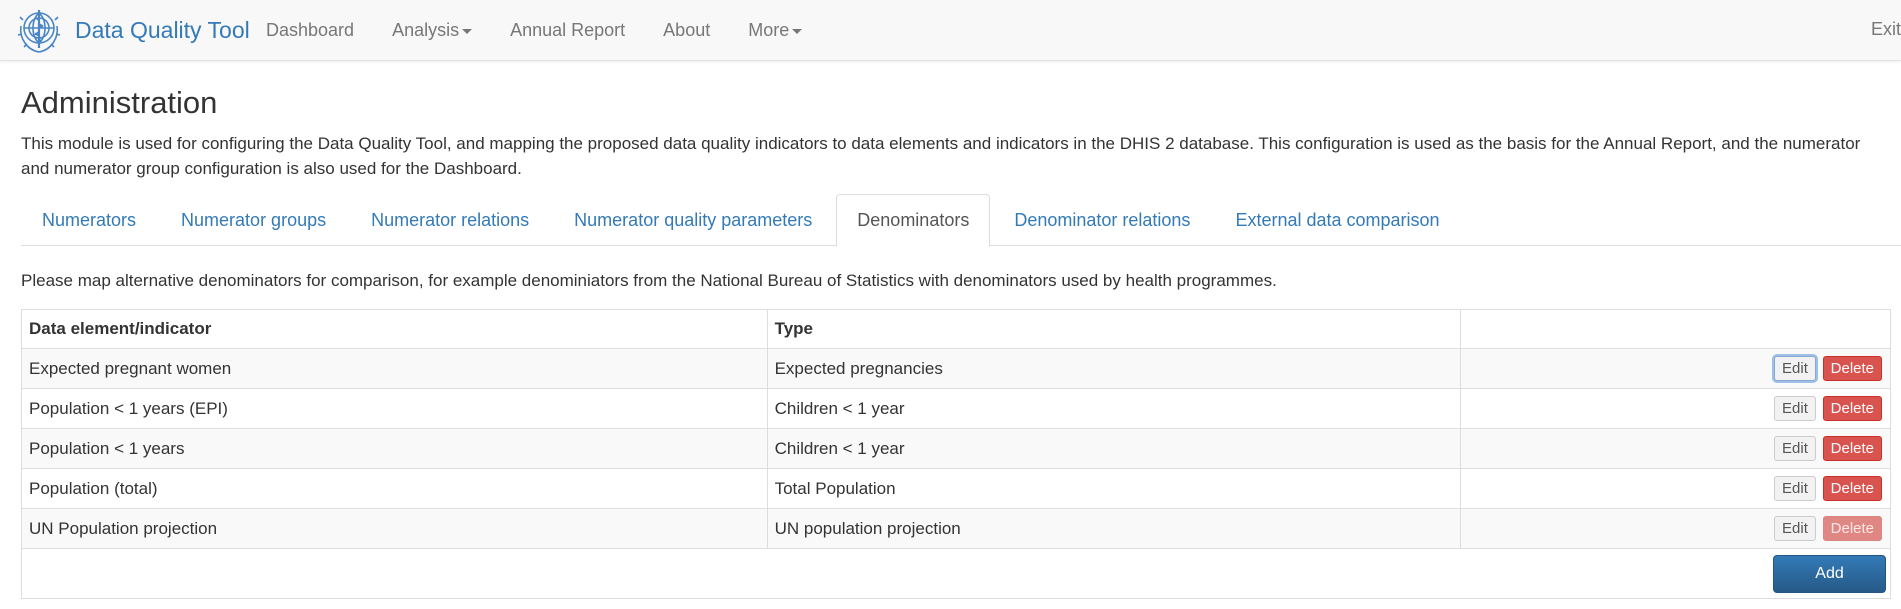 The height and width of the screenshot is (609, 1901). I want to click on nav-more: More, so click(775, 30).